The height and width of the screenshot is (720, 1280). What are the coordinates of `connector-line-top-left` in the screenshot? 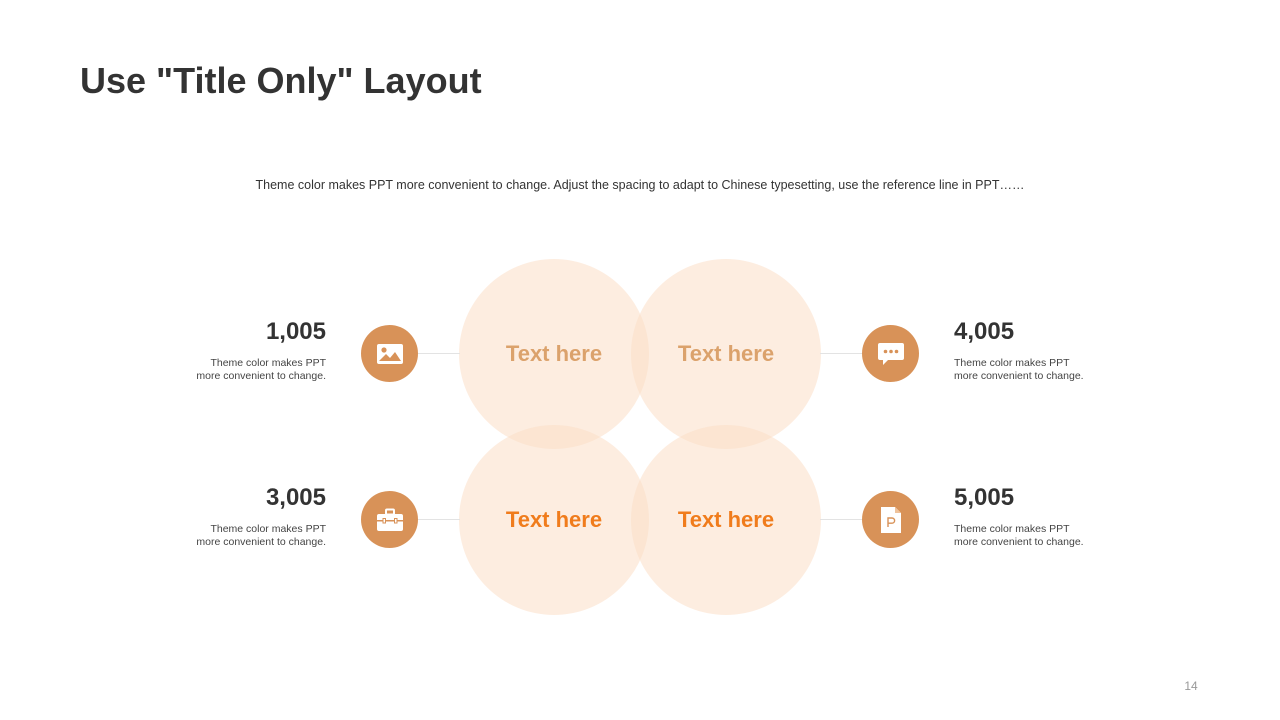 It's located at (439, 353).